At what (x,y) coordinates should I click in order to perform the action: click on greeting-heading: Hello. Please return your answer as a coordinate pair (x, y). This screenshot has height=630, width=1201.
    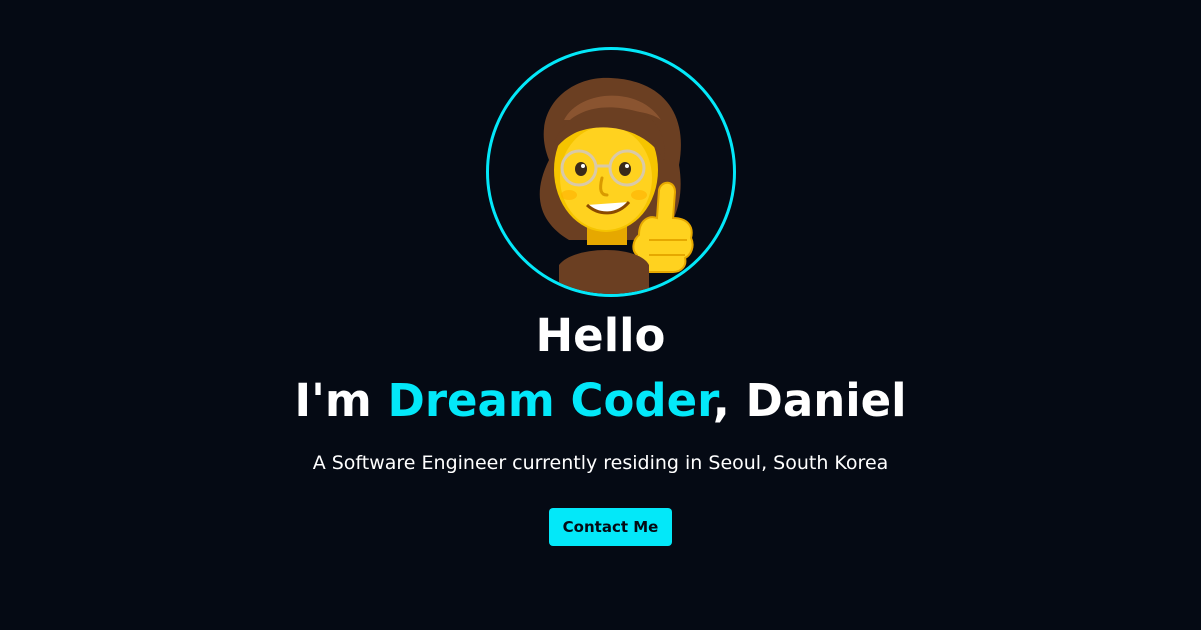
    Looking at the image, I should click on (600, 335).